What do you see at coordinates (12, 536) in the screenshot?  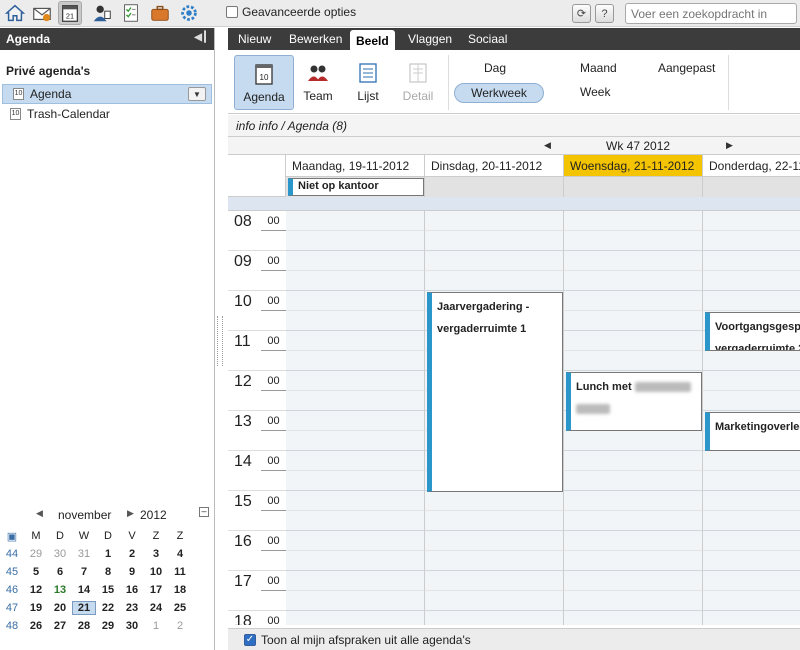 I see `fit-icon: ▣` at bounding box center [12, 536].